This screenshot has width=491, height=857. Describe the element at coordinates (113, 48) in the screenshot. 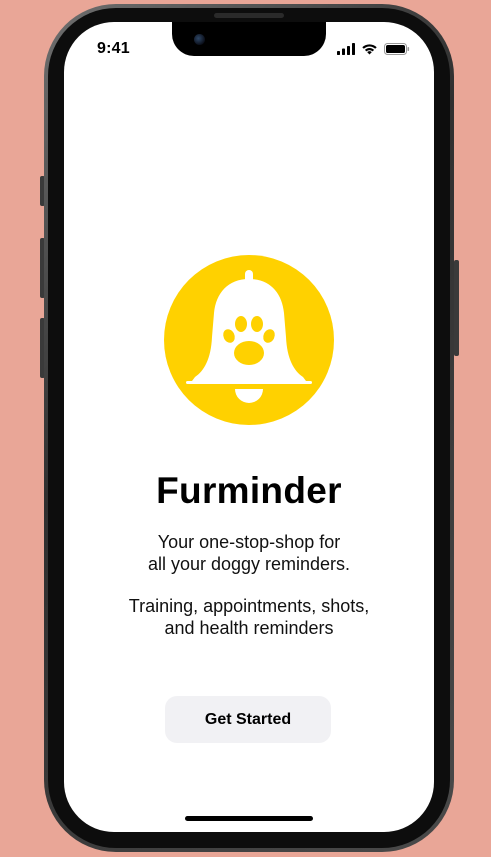

I see `status-time: 9:41` at that location.